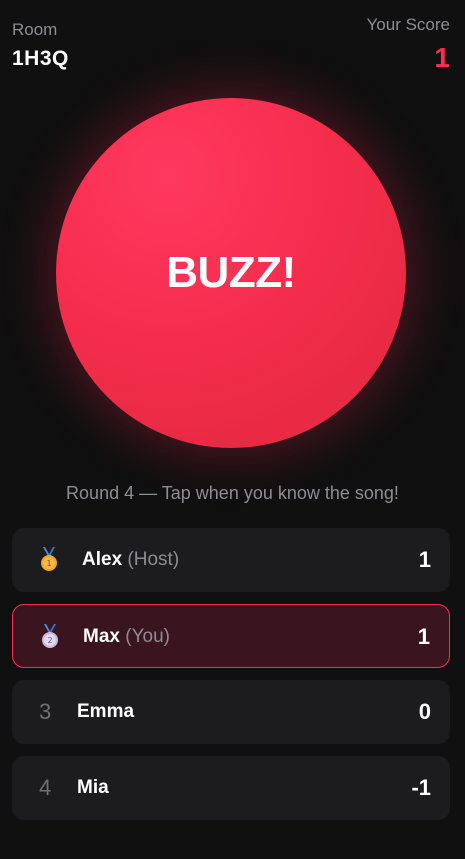 The height and width of the screenshot is (859, 465). What do you see at coordinates (442, 57) in the screenshot?
I see `your-score-value: 1` at bounding box center [442, 57].